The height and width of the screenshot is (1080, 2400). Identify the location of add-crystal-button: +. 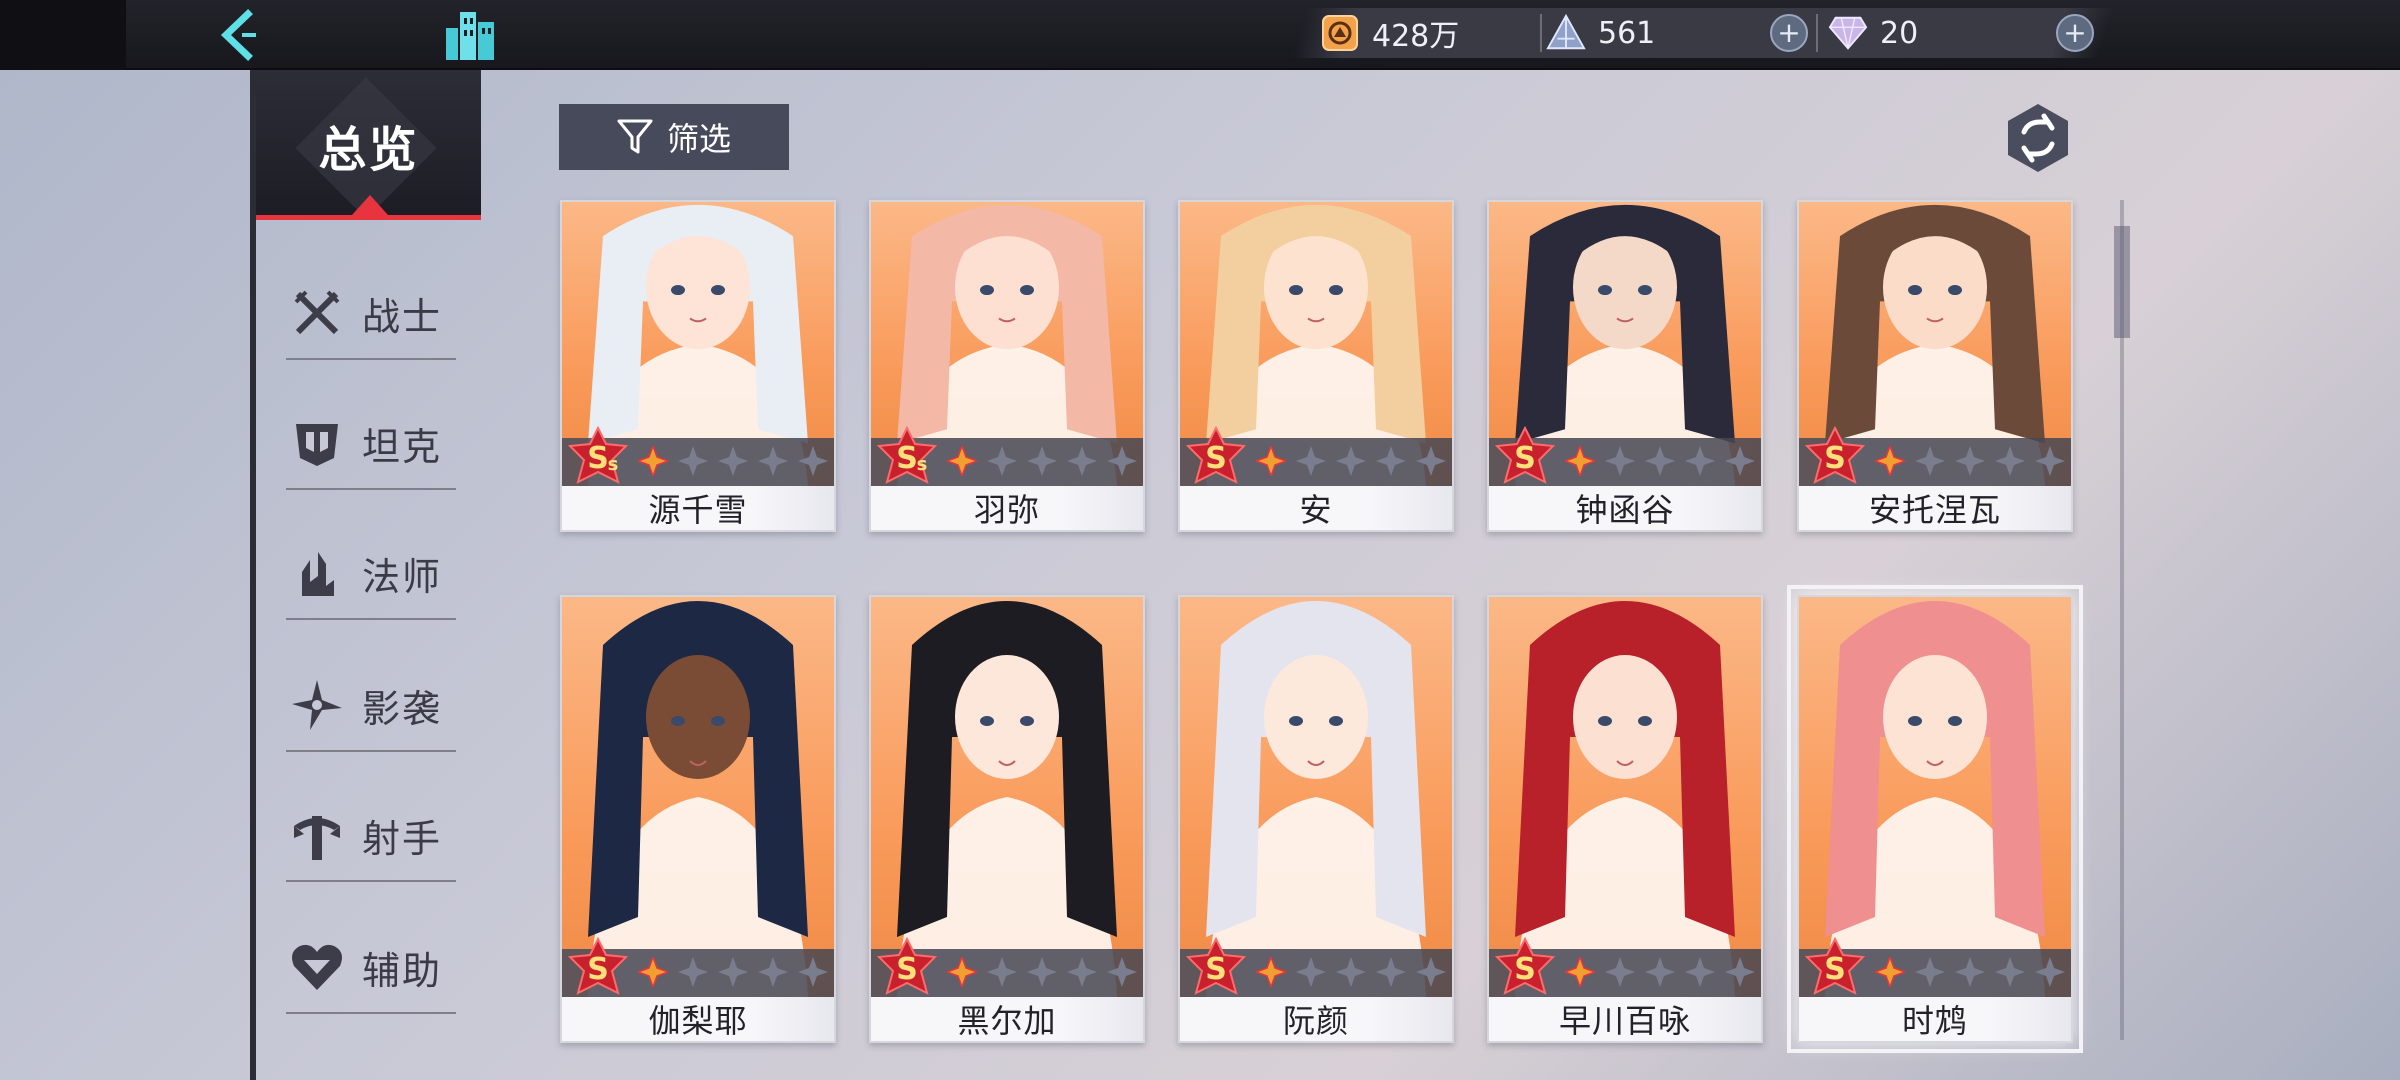
(1789, 33).